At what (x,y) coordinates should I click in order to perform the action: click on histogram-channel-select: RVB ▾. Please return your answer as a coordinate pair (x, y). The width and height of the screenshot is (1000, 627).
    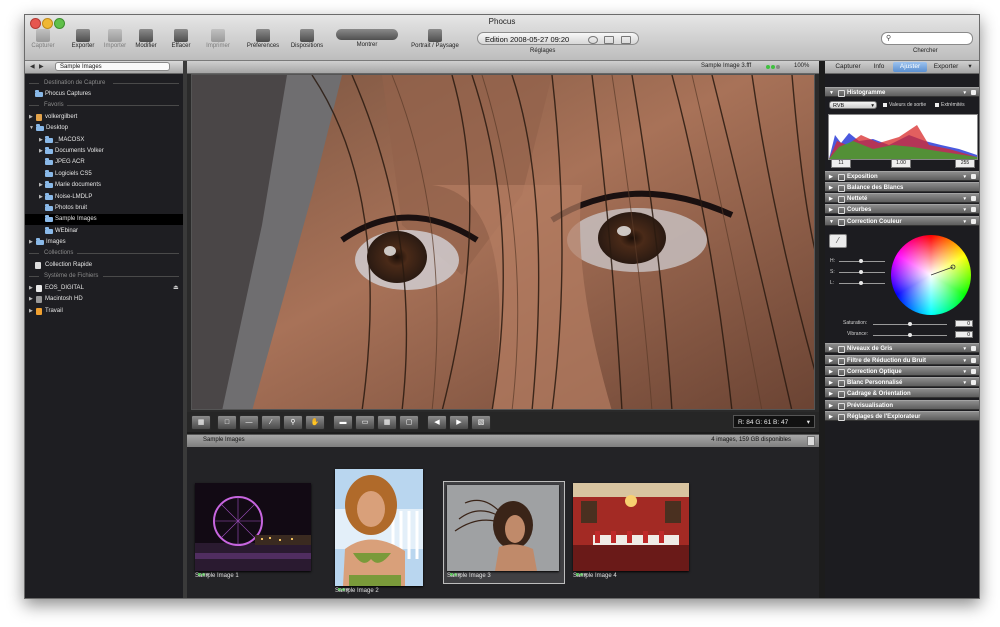
    Looking at the image, I should click on (853, 105).